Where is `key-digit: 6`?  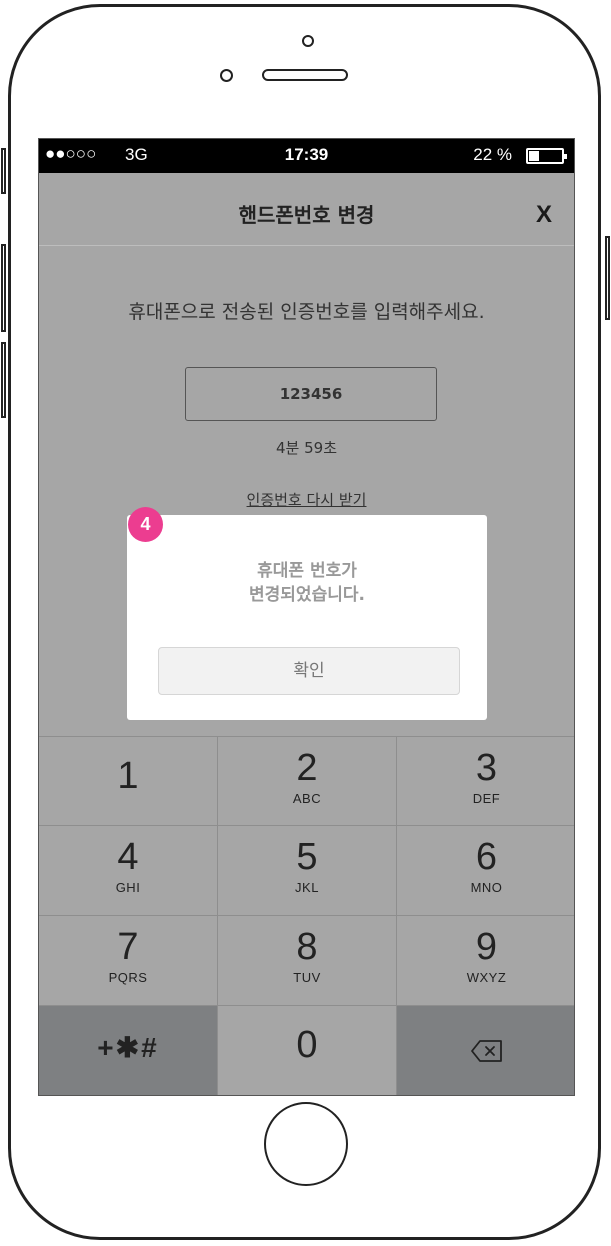
key-digit: 6 is located at coordinates (486, 857).